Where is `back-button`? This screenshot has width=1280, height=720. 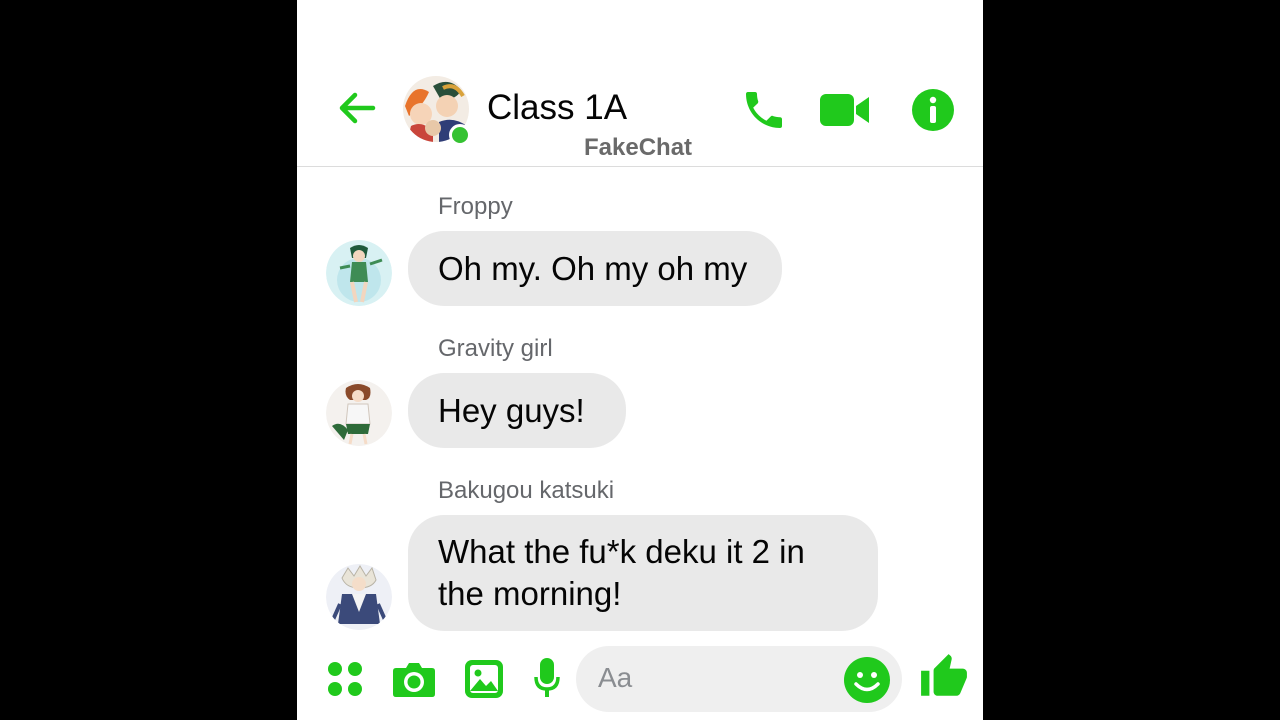
back-button is located at coordinates (357, 108).